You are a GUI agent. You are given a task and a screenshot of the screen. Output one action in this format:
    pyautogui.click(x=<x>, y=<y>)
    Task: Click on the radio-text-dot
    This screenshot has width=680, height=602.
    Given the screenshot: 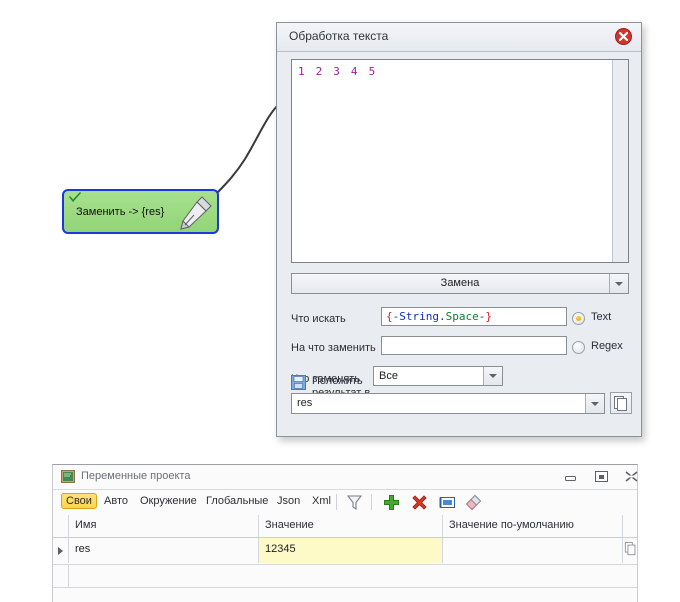 What is the action you would take?
    pyautogui.click(x=578, y=318)
    